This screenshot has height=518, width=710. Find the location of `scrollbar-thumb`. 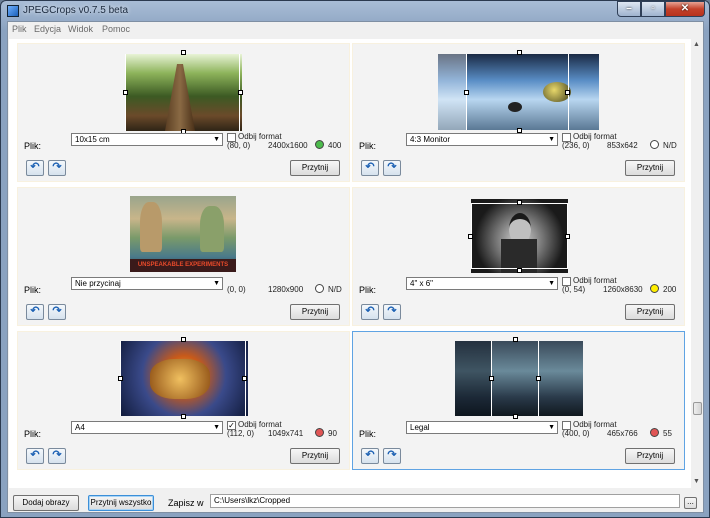

scrollbar-thumb is located at coordinates (697, 408).